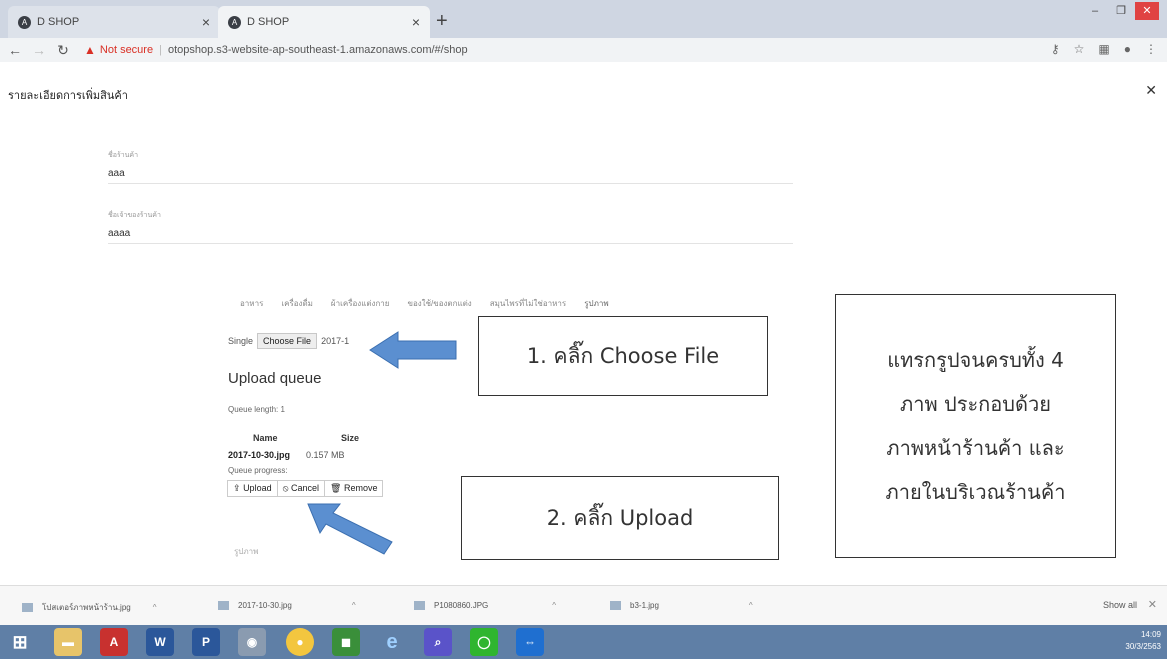  Describe the element at coordinates (583, 19) in the screenshot. I see `tab-strip: A D SHOP × A D SHOP × + – ❐ ✕` at that location.